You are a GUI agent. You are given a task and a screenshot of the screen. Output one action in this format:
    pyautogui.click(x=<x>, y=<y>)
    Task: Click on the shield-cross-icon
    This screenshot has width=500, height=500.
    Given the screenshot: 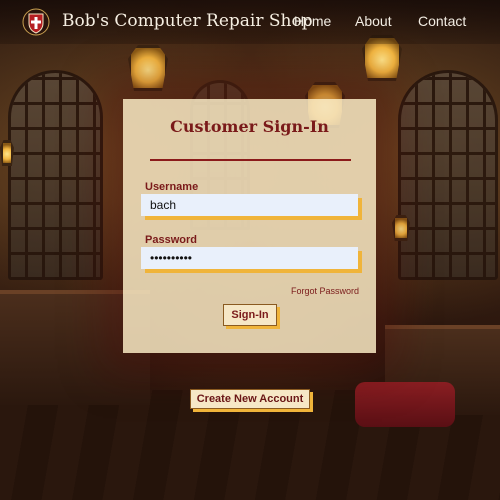 What is the action you would take?
    pyautogui.click(x=36, y=22)
    